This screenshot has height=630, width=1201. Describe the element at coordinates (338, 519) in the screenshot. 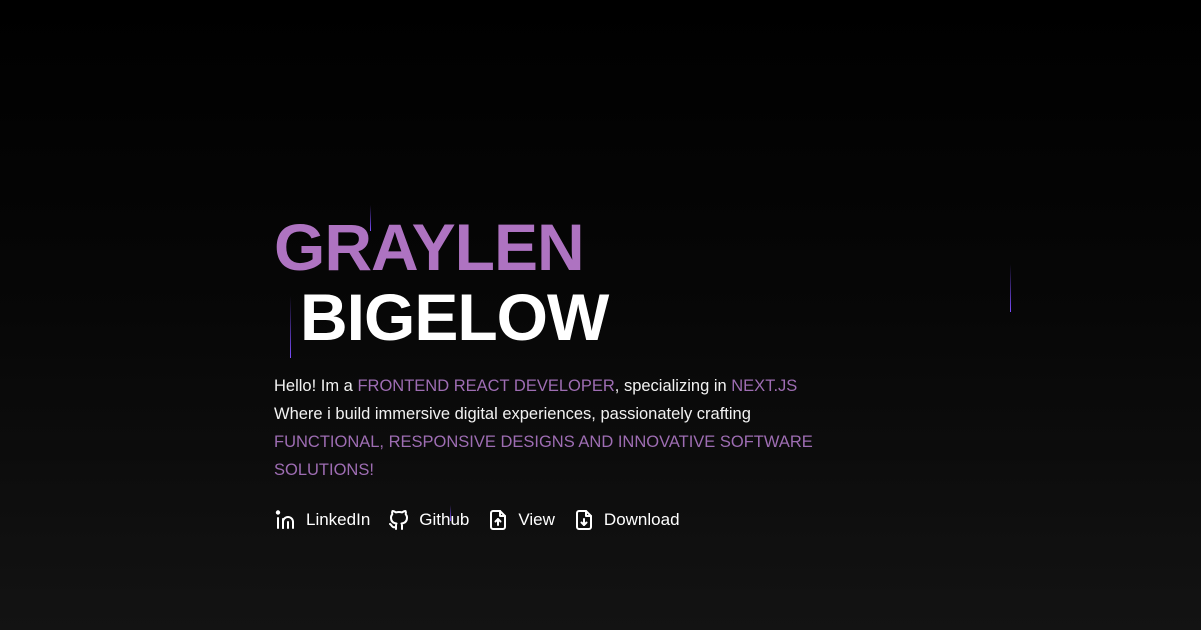

I see `link-label: LinkedIn` at that location.